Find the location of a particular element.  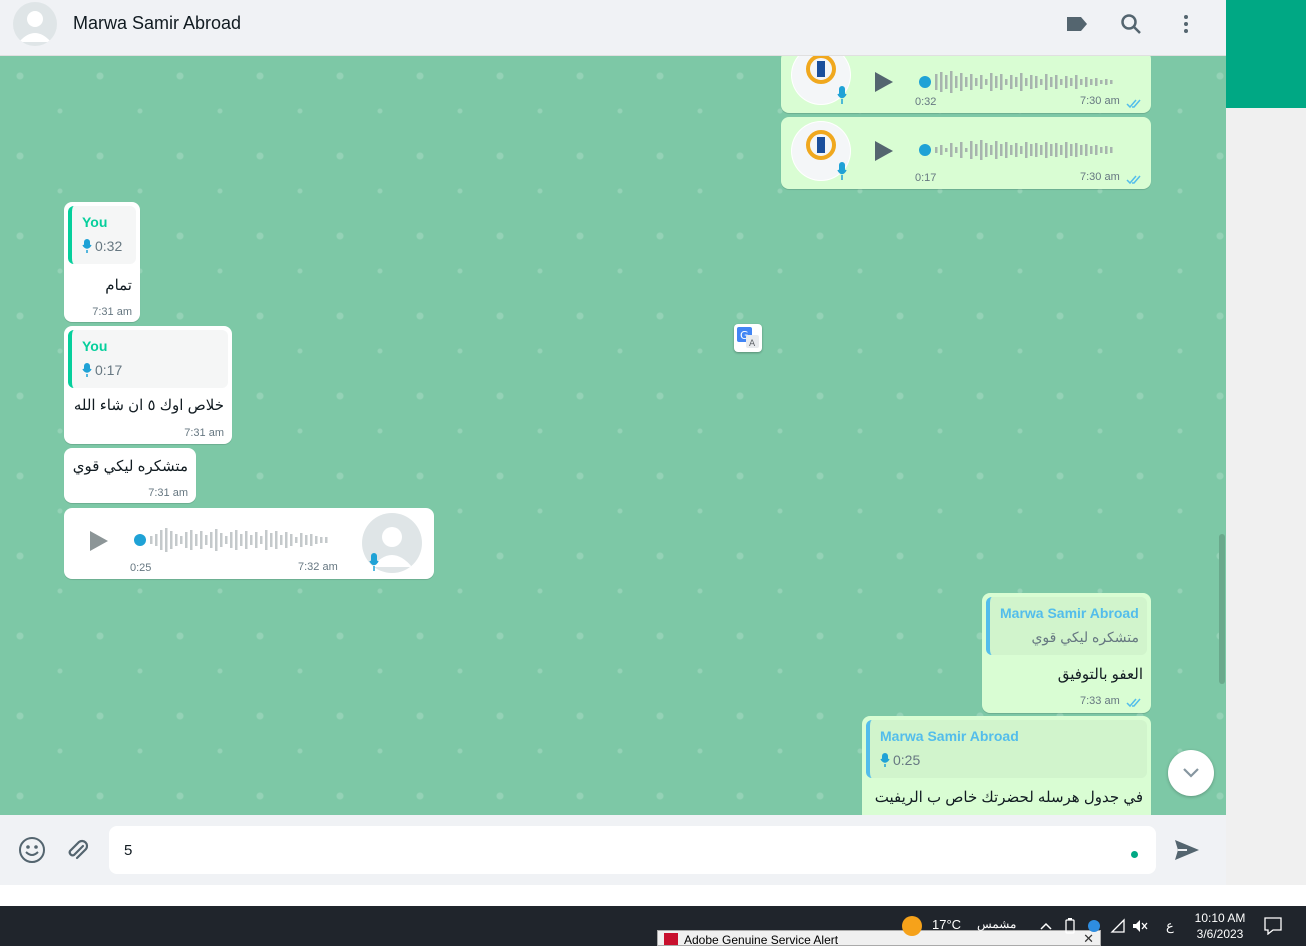

voice-duration: 0:17 is located at coordinates (926, 178).